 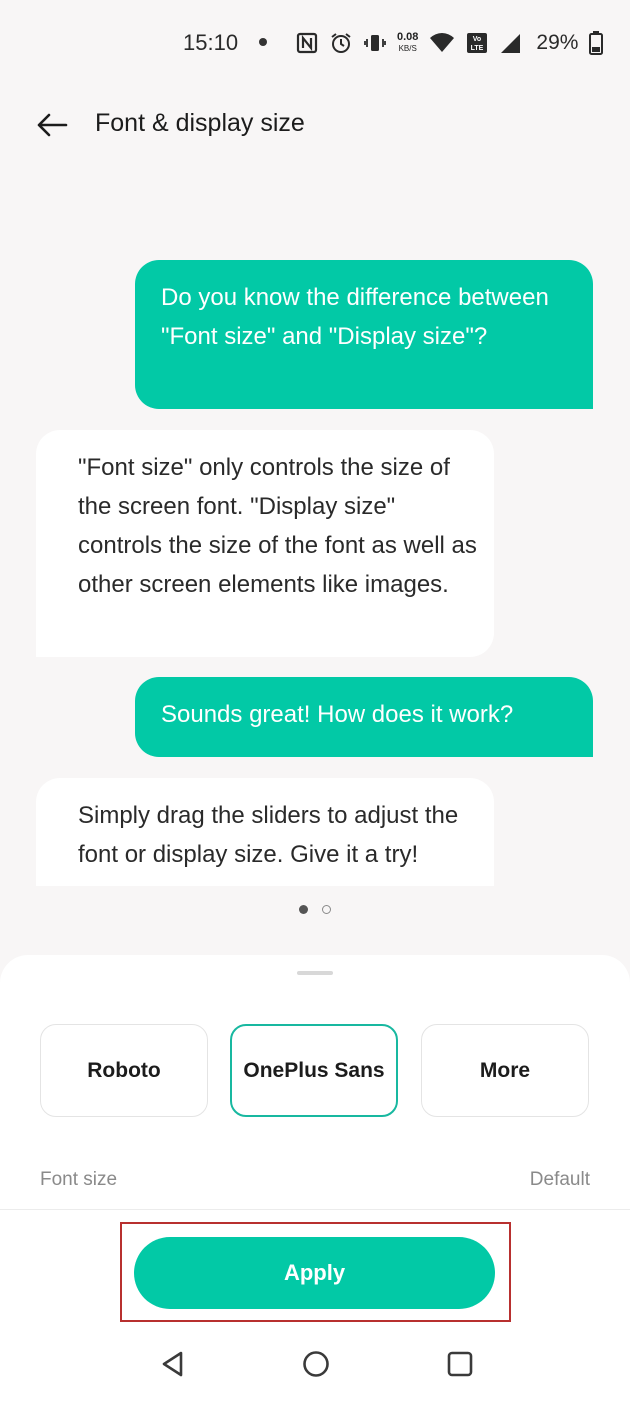 What do you see at coordinates (337, 714) in the screenshot?
I see `chat-bubble-text: Sounds great! How does it work?` at bounding box center [337, 714].